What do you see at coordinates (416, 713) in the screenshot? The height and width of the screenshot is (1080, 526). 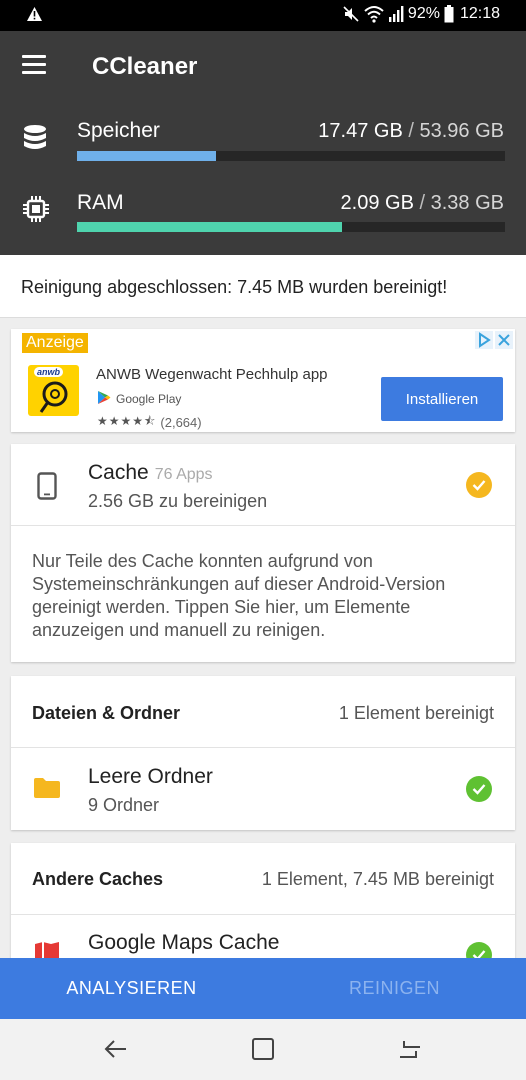 I see `section-summary-files: 1 Element bereinigt` at bounding box center [416, 713].